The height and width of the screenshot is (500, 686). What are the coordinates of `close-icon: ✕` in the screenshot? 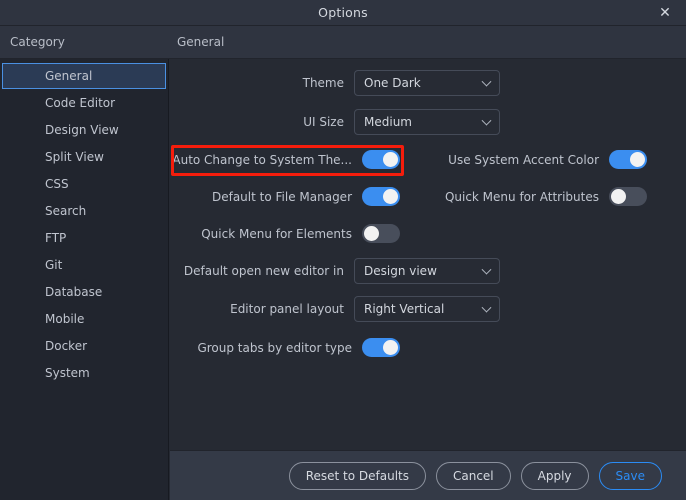 It's located at (665, 12).